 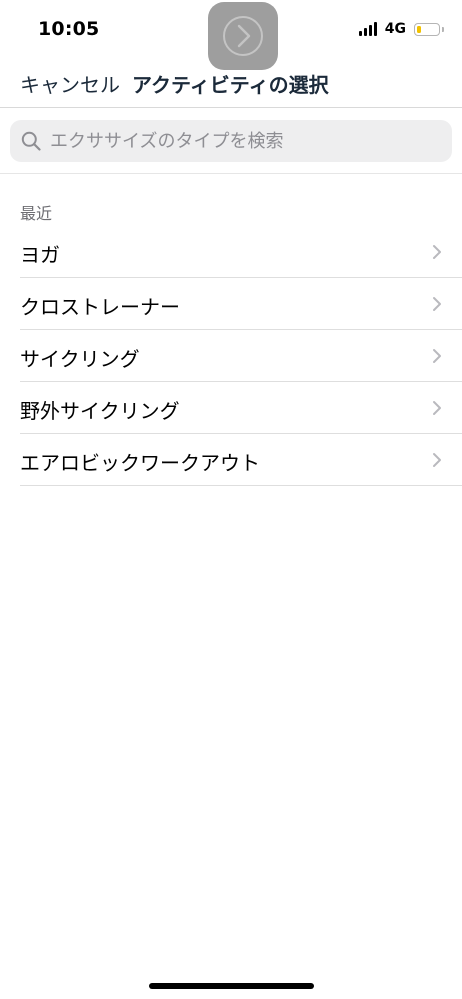 I want to click on search-bar, so click(x=231, y=141).